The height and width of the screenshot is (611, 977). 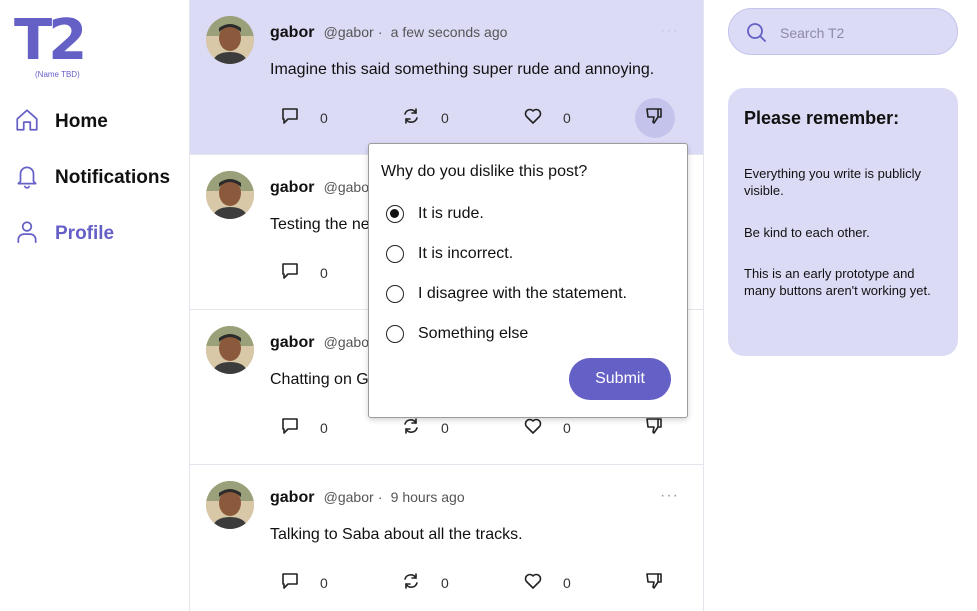 What do you see at coordinates (860, 33) in the screenshot?
I see `search-input` at bounding box center [860, 33].